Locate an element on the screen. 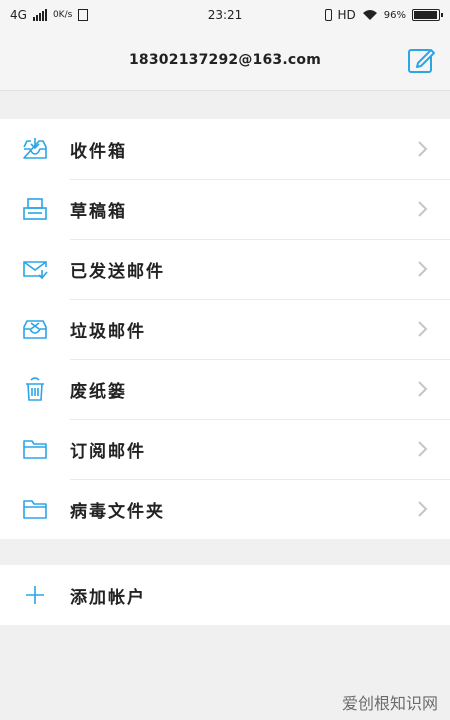  folder-item: 废纸篓 is located at coordinates (225, 389).